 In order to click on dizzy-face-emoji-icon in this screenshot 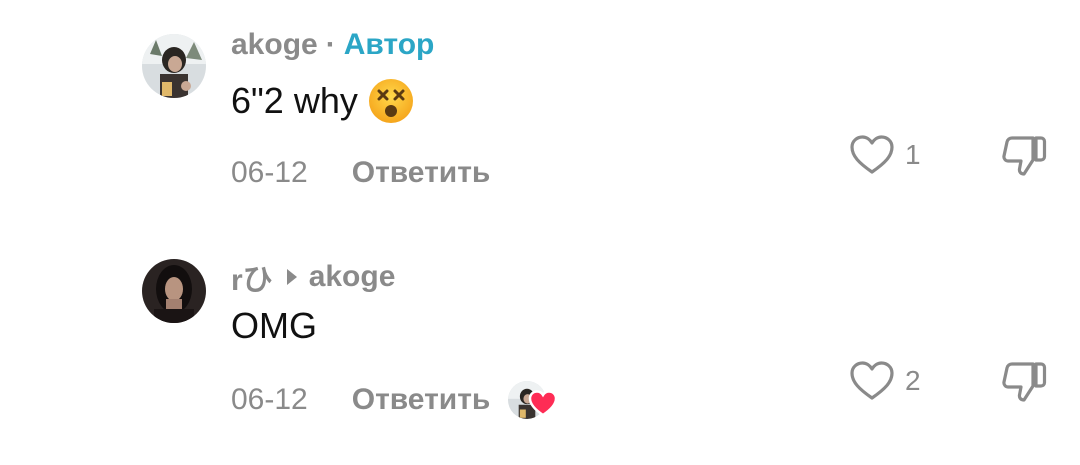, I will do `click(391, 101)`.